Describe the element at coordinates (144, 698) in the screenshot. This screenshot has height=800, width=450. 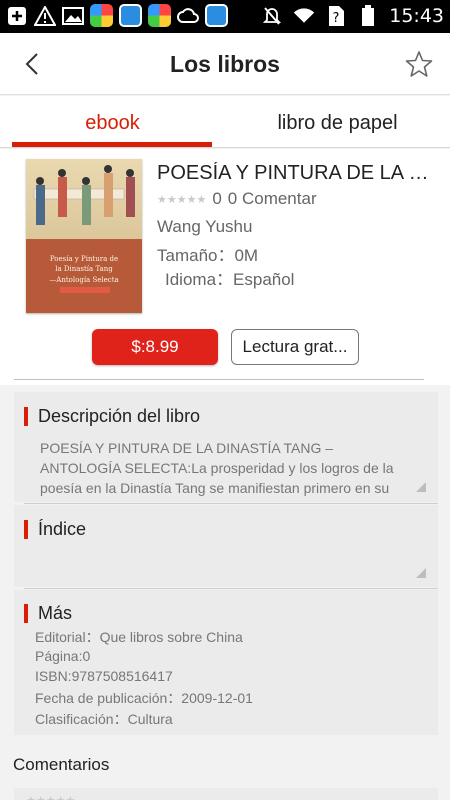
I see `publish-date-info: Fecha de publicación：2009-12-01` at that location.